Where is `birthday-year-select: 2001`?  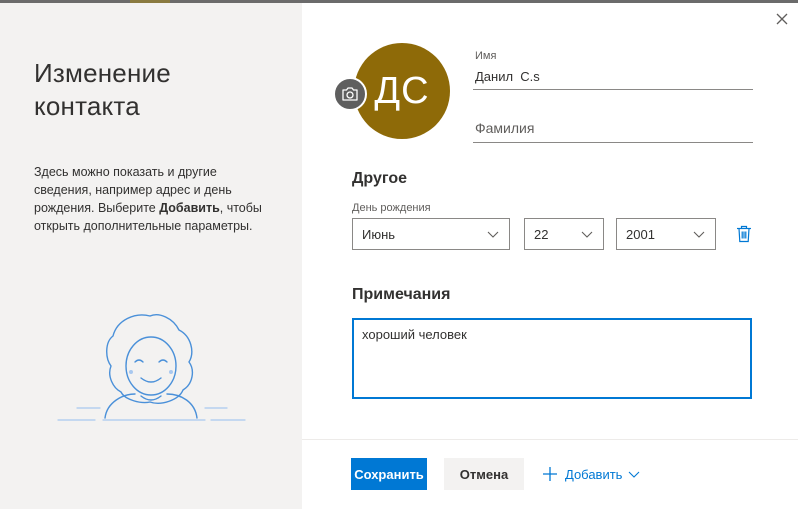
birthday-year-select: 2001 is located at coordinates (666, 234).